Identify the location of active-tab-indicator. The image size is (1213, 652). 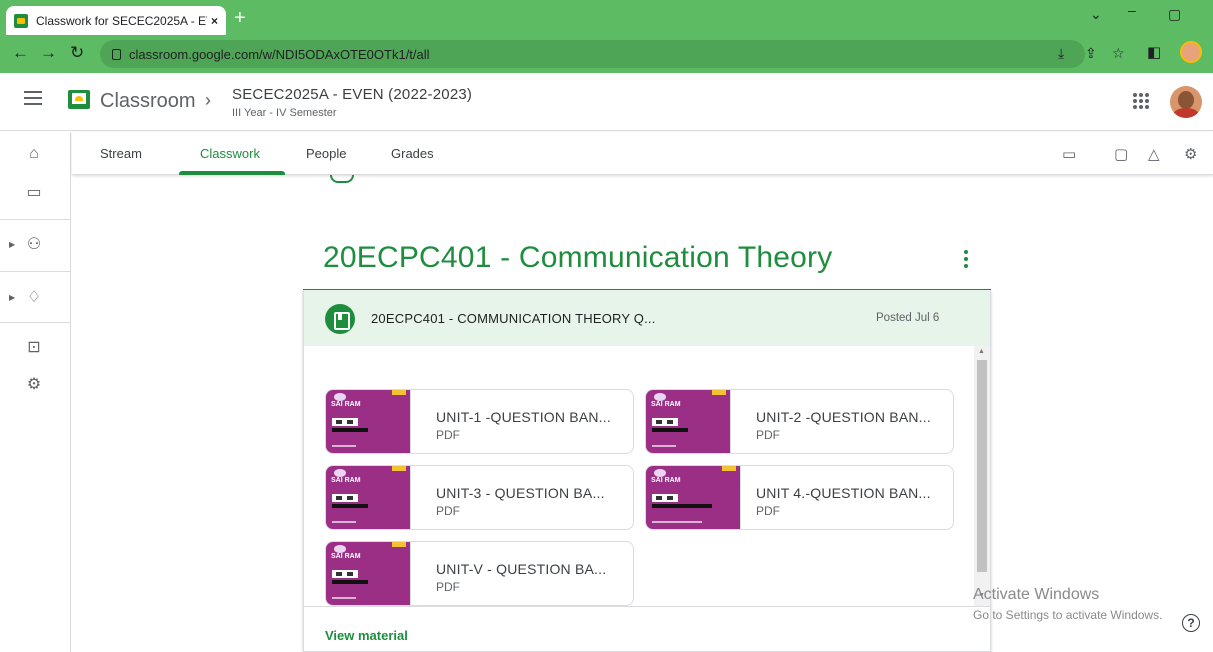
(232, 173).